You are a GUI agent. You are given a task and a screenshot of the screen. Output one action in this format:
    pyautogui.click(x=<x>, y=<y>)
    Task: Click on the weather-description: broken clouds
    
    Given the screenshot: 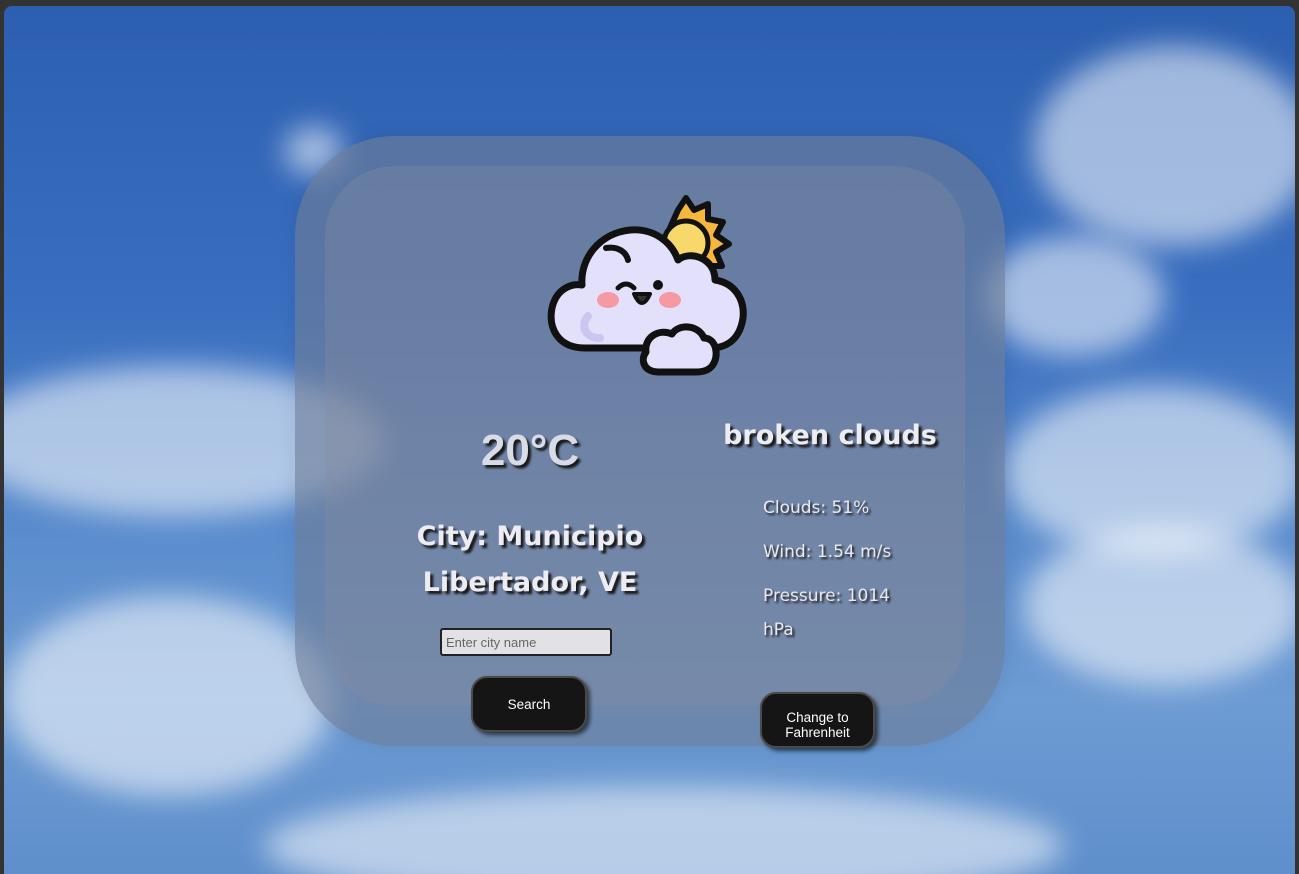 What is the action you would take?
    pyautogui.click(x=830, y=435)
    